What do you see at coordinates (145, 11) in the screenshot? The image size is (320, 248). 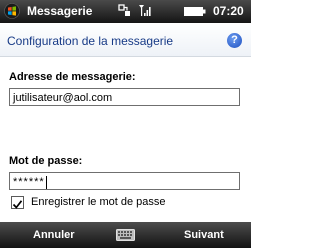 I see `signal-icon` at bounding box center [145, 11].